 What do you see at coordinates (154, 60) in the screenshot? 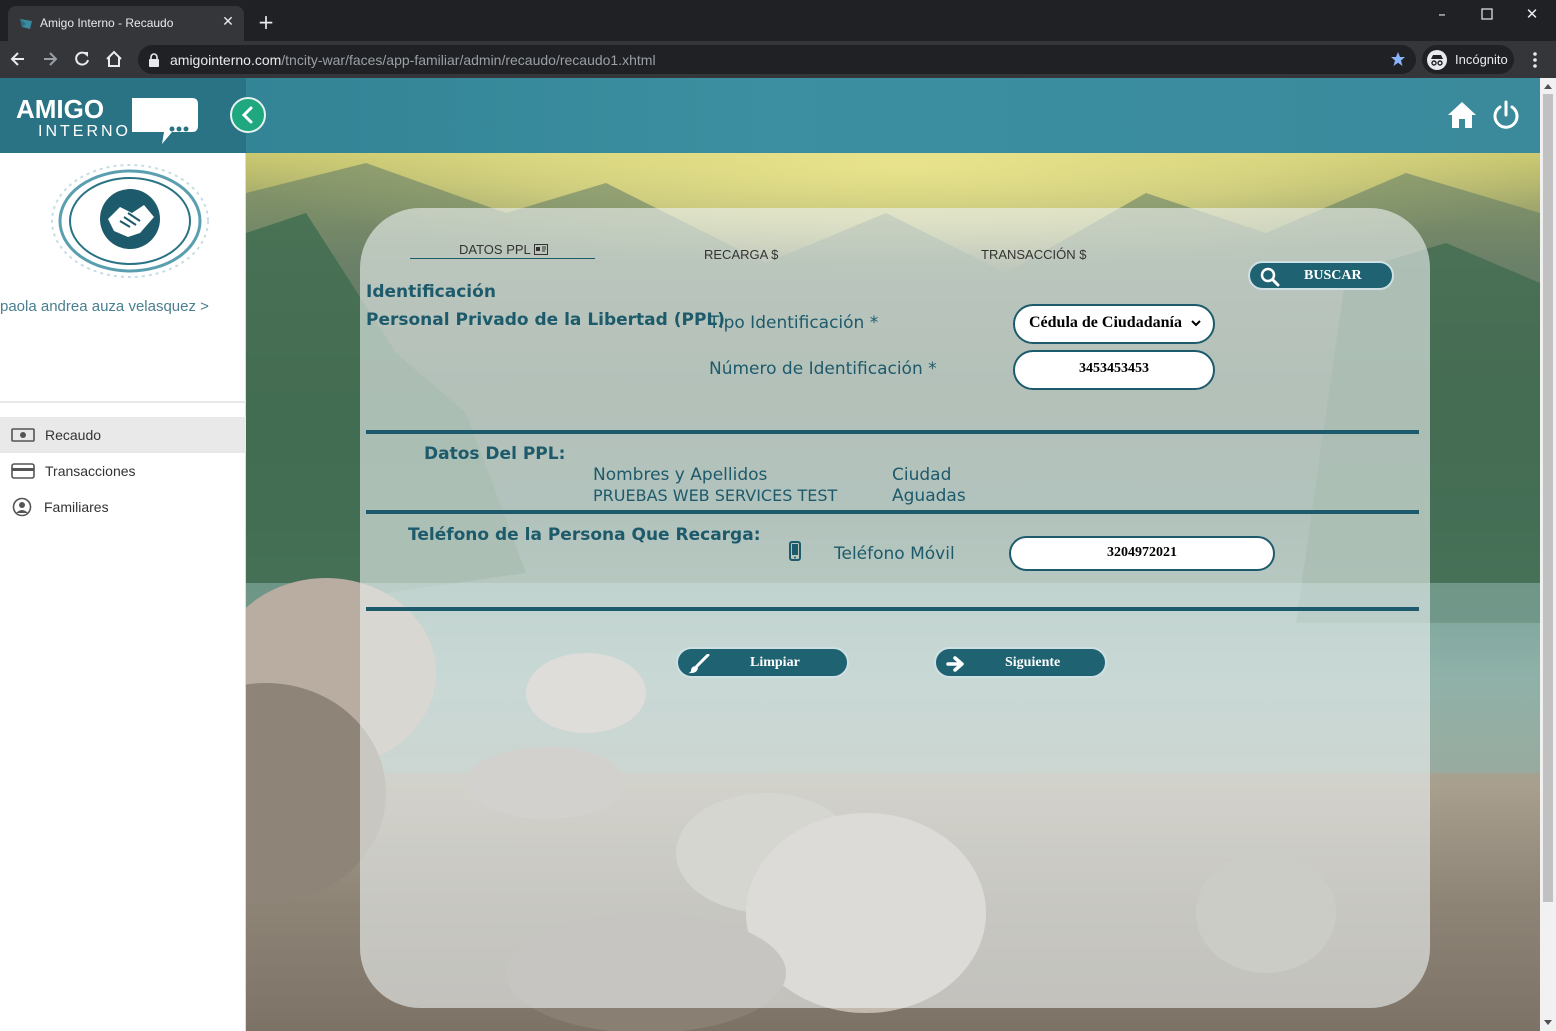
I see `lock-icon` at bounding box center [154, 60].